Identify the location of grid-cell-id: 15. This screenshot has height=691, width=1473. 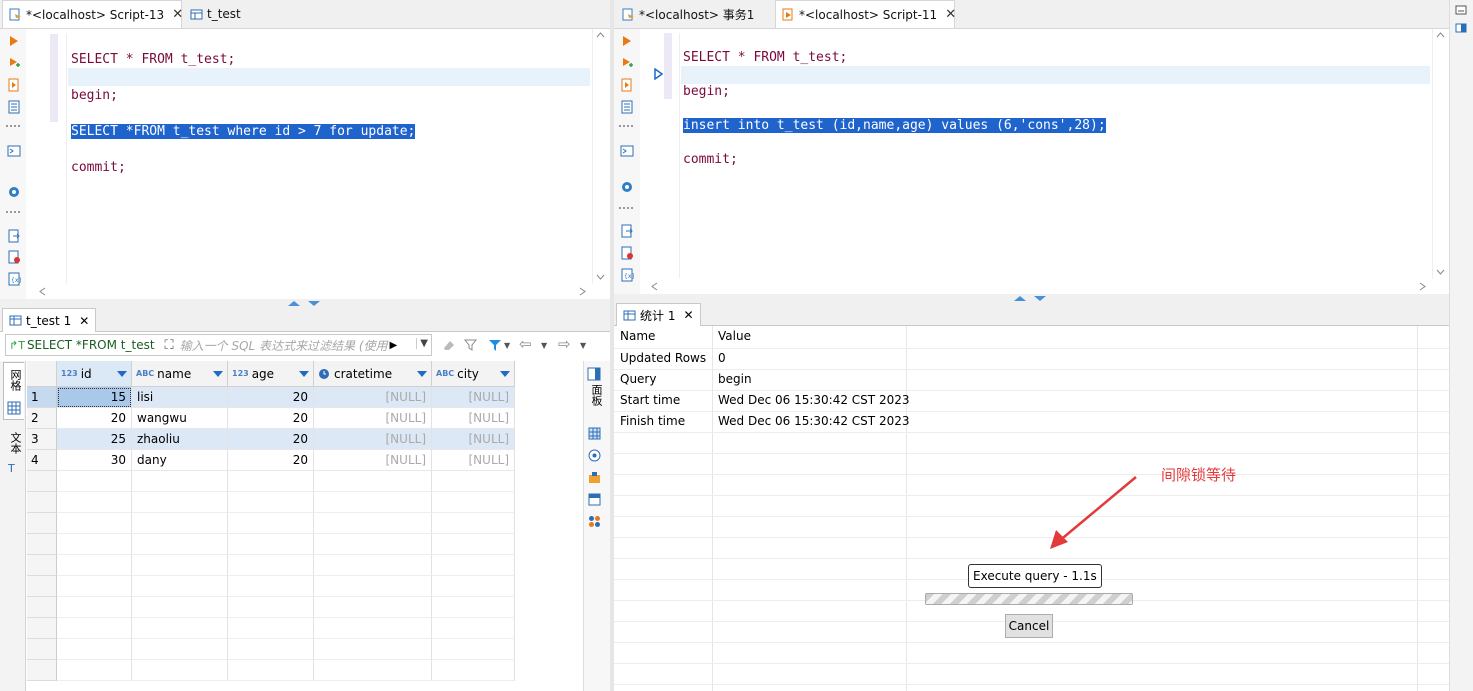
(94, 397).